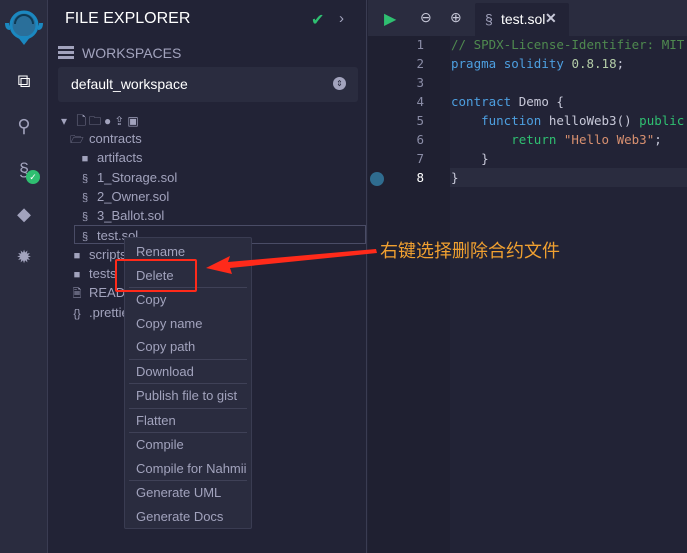 This screenshot has height=553, width=687. What do you see at coordinates (291, 261) in the screenshot?
I see `annotation-arrow` at bounding box center [291, 261].